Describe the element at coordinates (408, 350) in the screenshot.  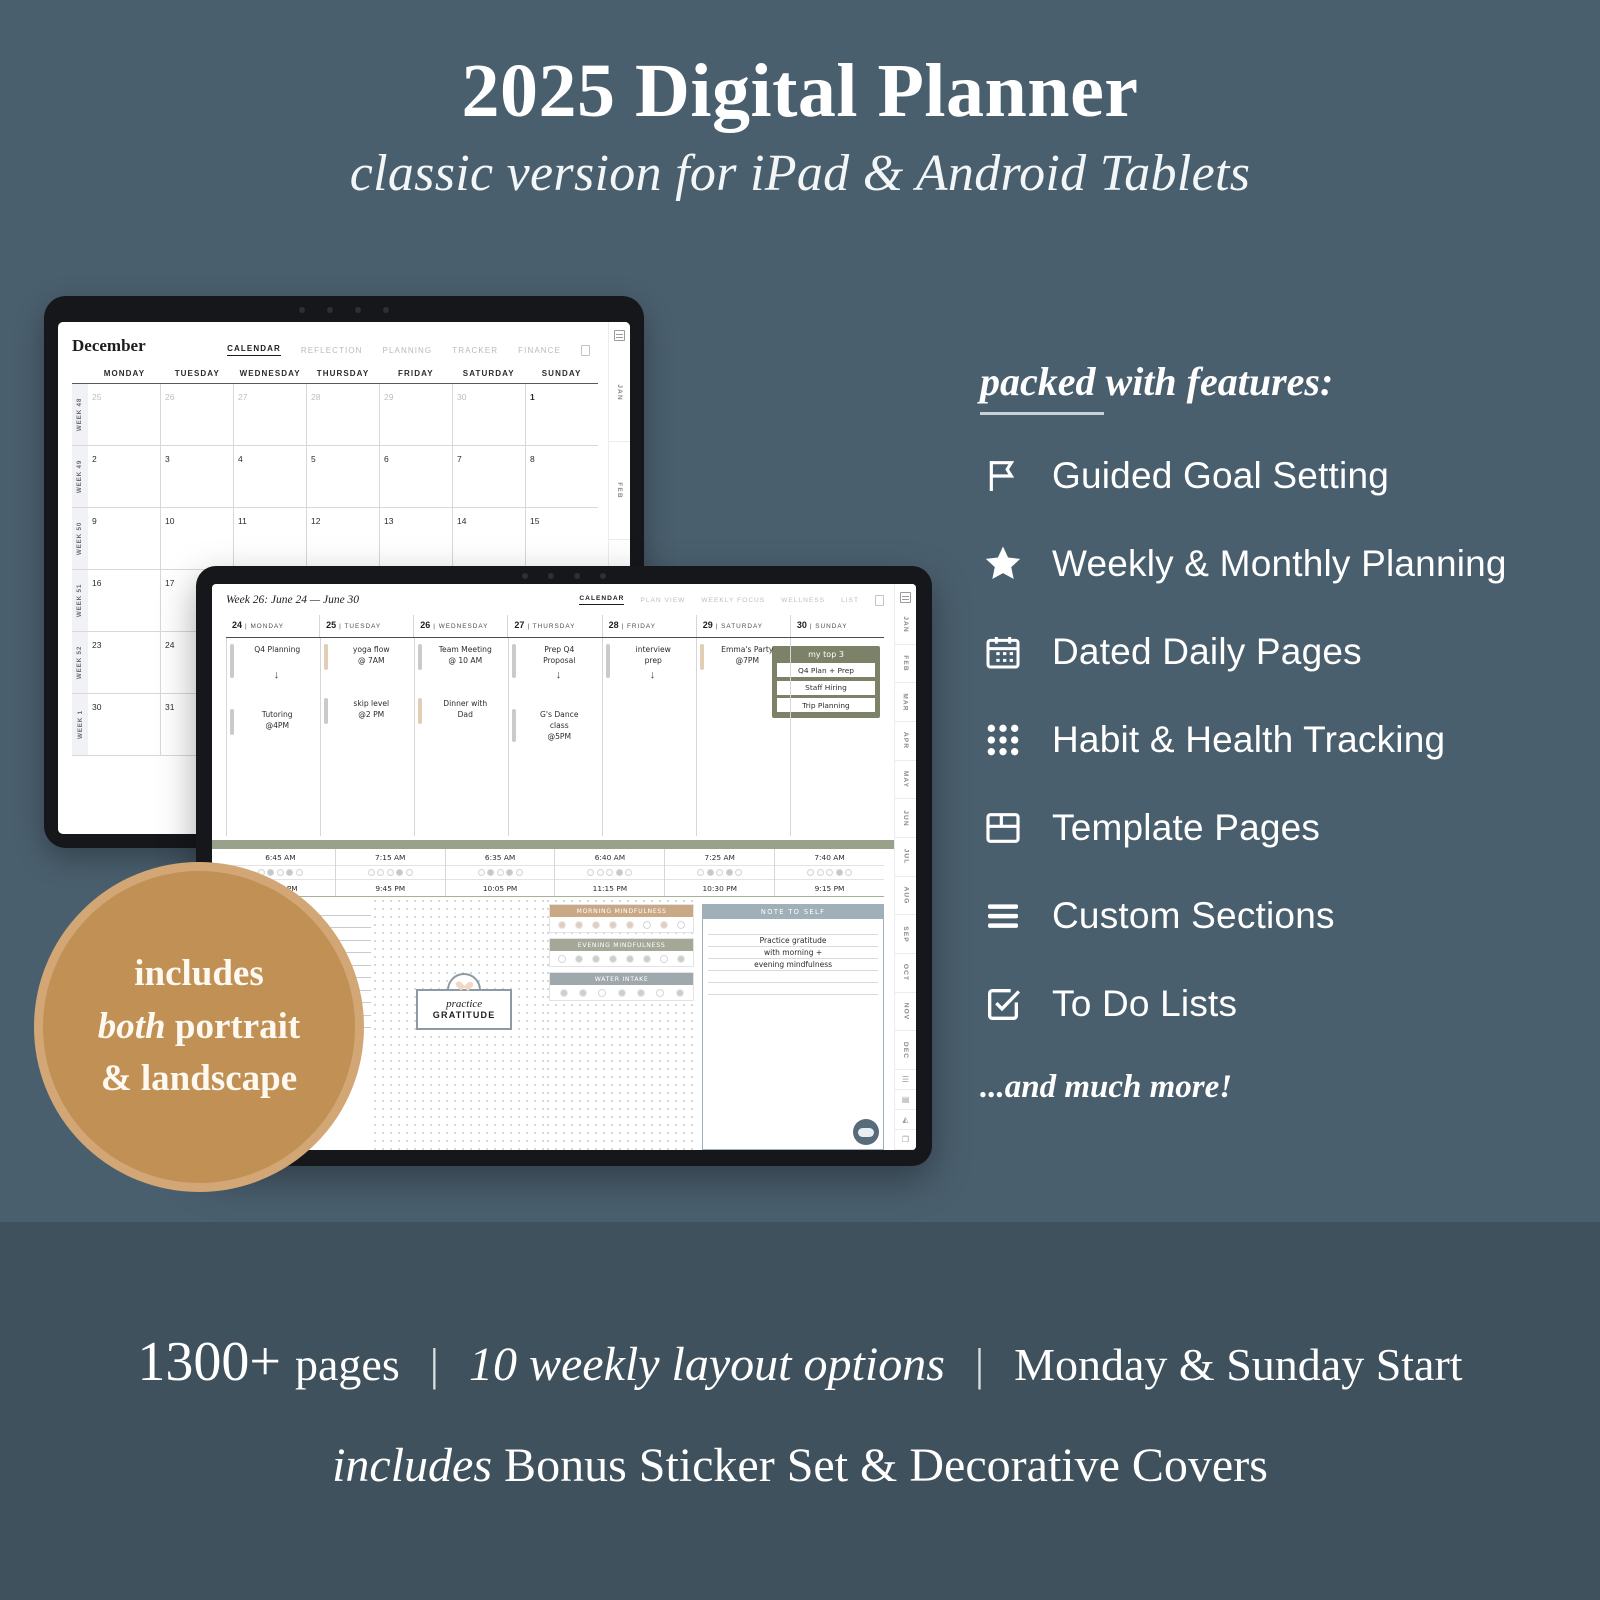
I see `tab-planning: PLANNING` at that location.